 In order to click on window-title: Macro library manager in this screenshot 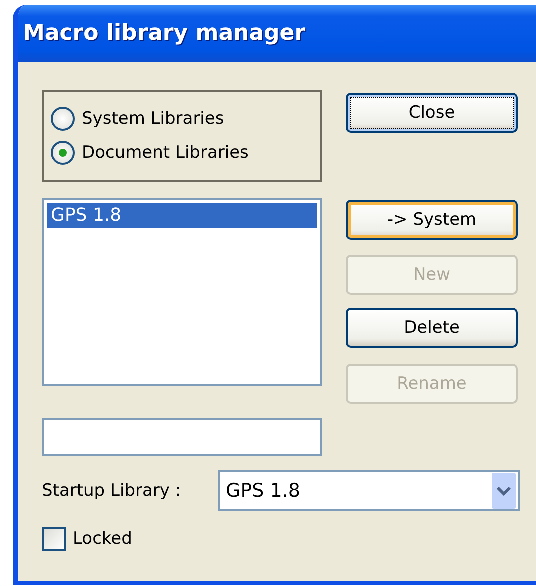, I will do `click(164, 33)`.